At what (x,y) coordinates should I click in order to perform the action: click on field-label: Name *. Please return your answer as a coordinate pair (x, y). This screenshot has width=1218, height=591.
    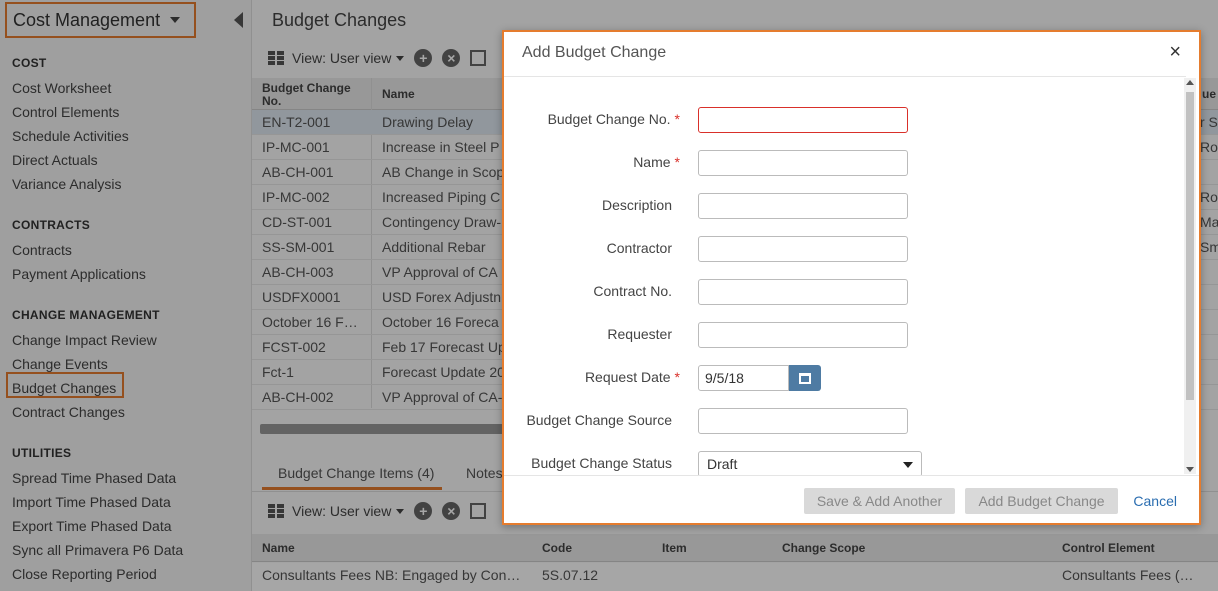
    Looking at the image, I should click on (656, 162).